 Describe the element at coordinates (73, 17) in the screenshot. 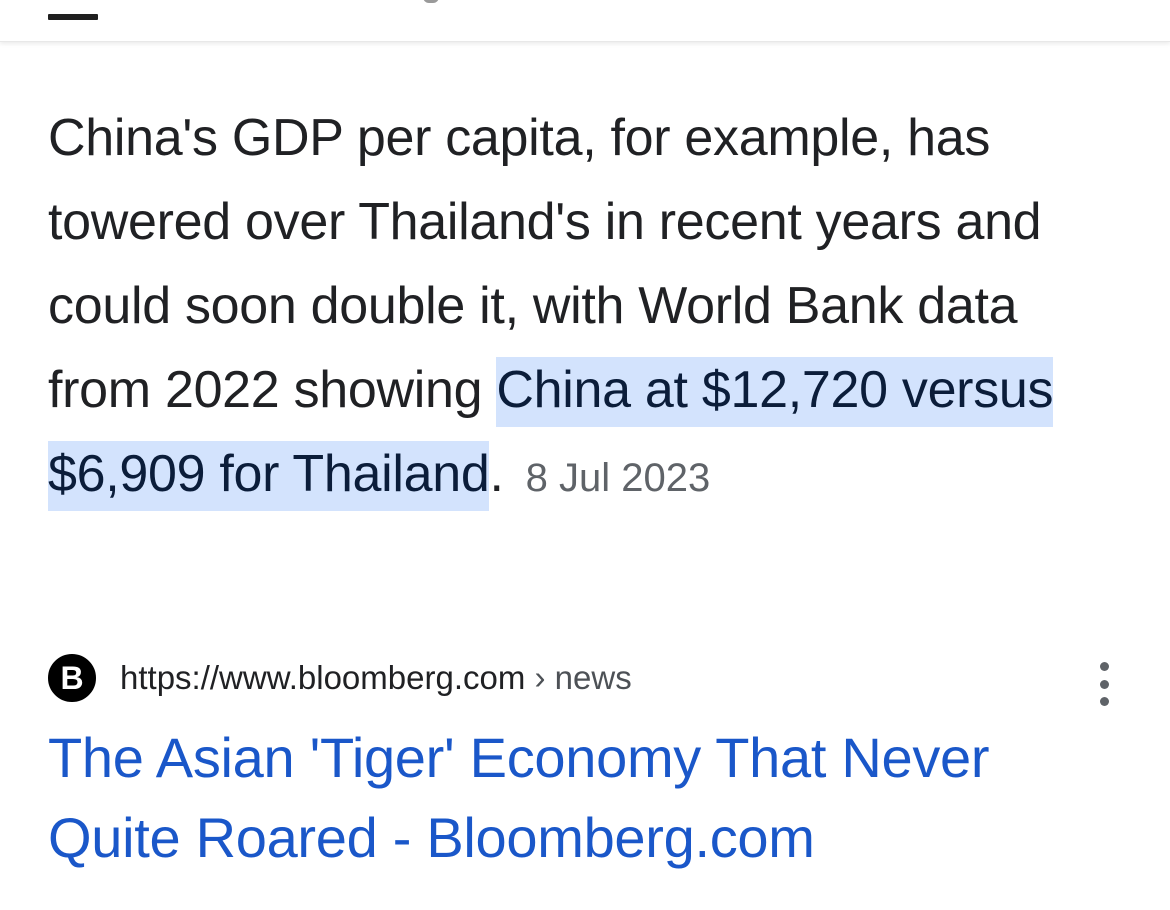

I see `active-tab-indicator` at that location.